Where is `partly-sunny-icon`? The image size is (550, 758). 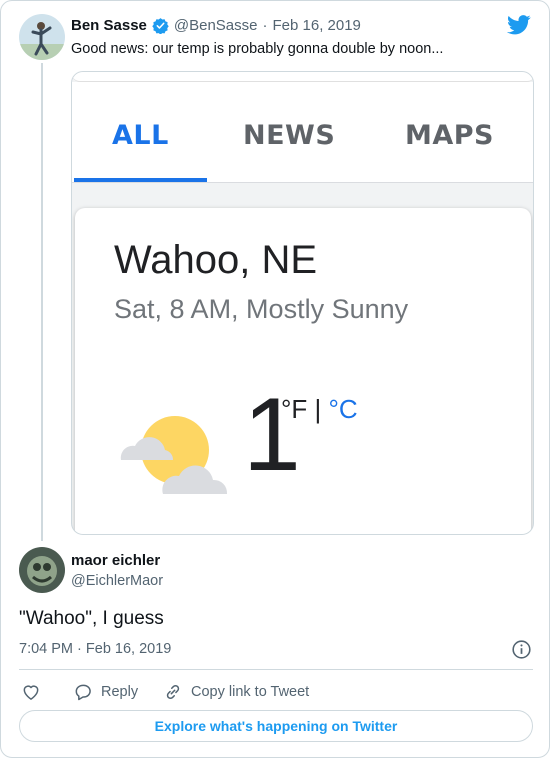
partly-sunny-icon is located at coordinates (174, 455).